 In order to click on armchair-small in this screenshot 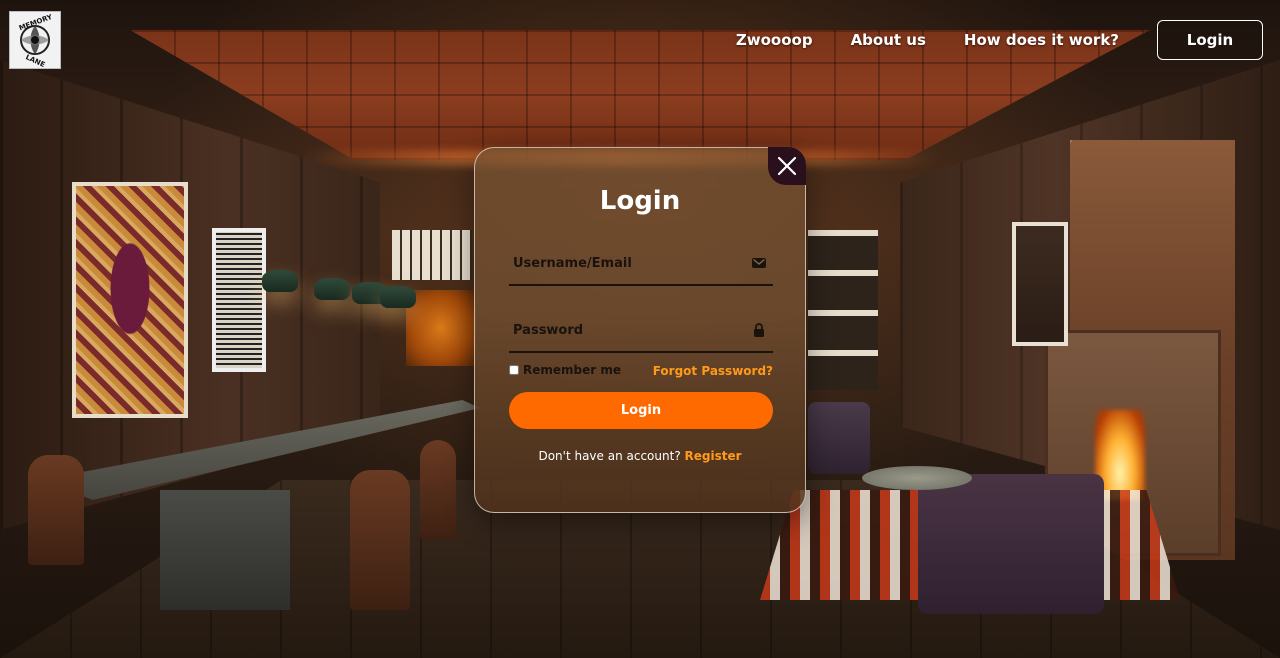, I will do `click(839, 438)`.